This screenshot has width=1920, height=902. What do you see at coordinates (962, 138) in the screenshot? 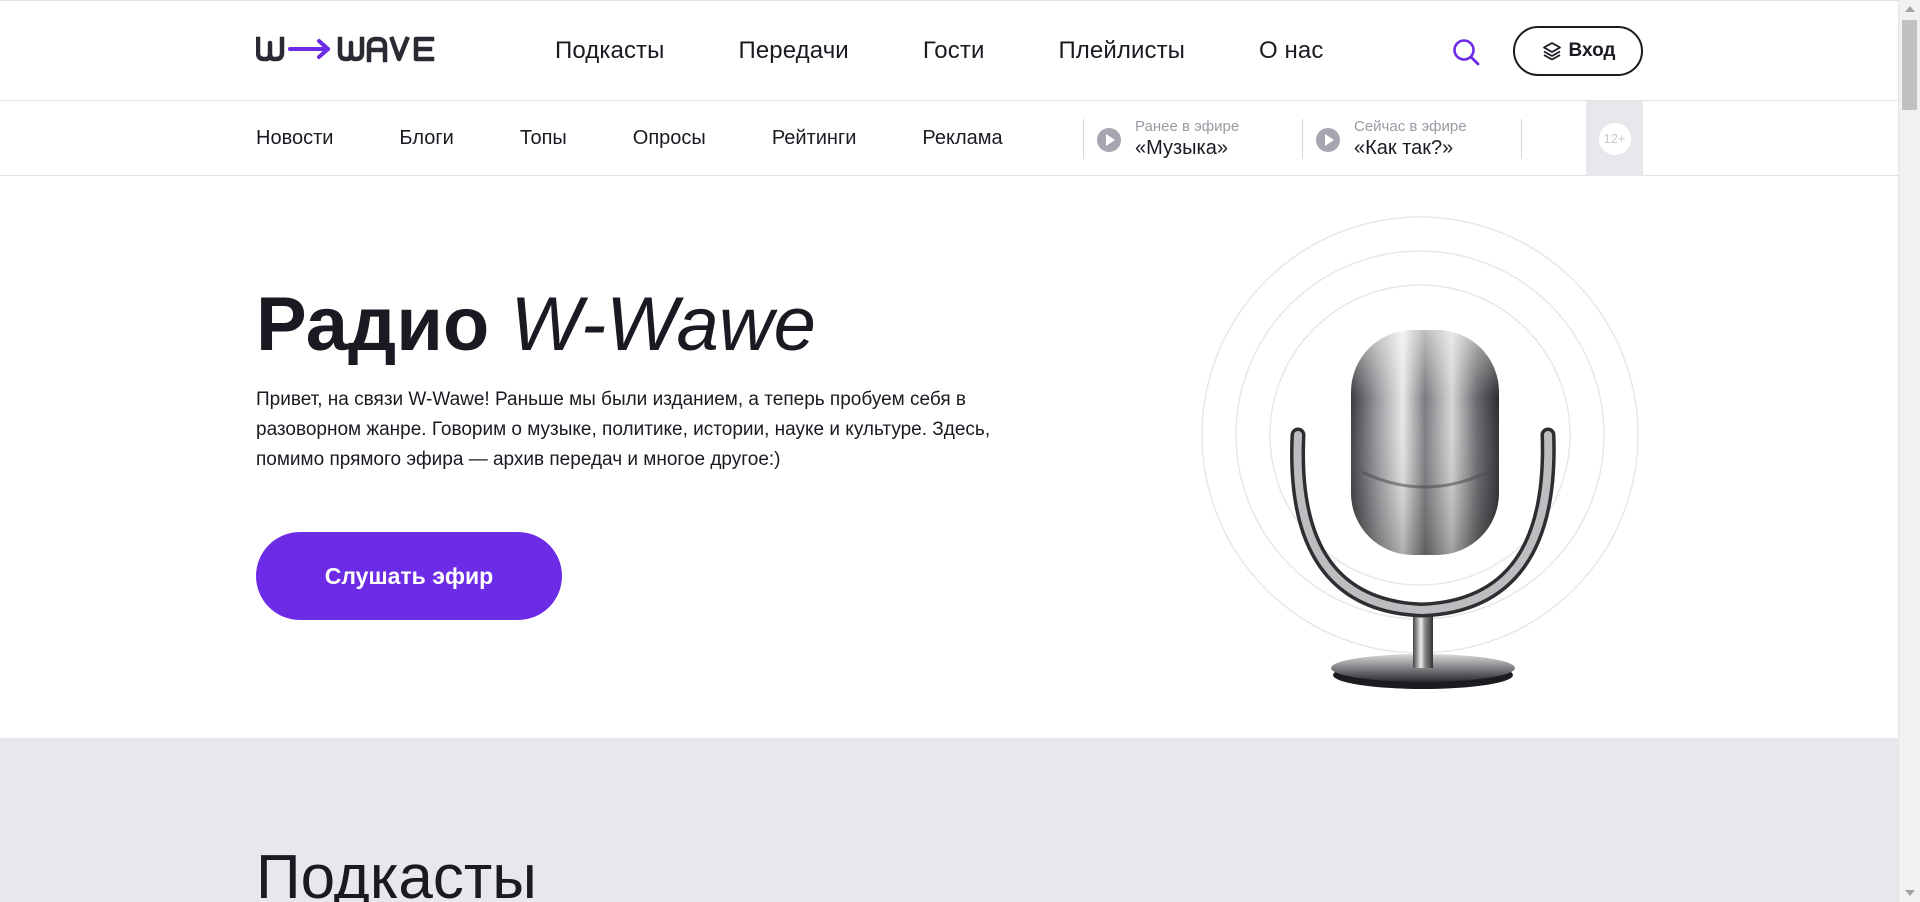
I see `link-ads: Реклама` at bounding box center [962, 138].